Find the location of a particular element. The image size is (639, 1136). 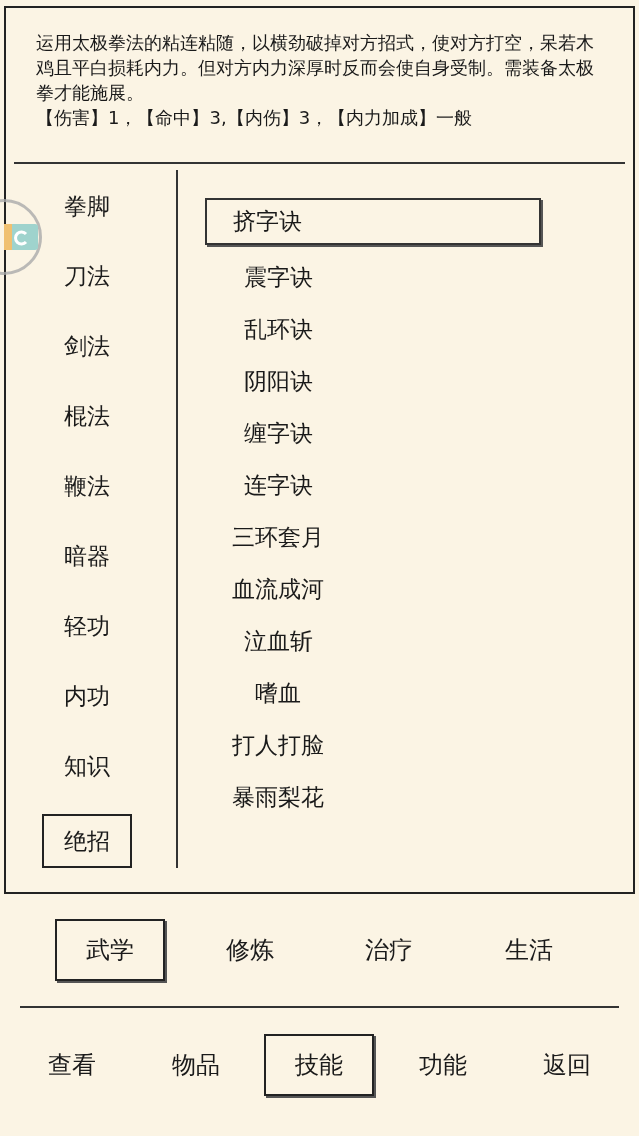

category-tab: 轻功 is located at coordinates (87, 626).